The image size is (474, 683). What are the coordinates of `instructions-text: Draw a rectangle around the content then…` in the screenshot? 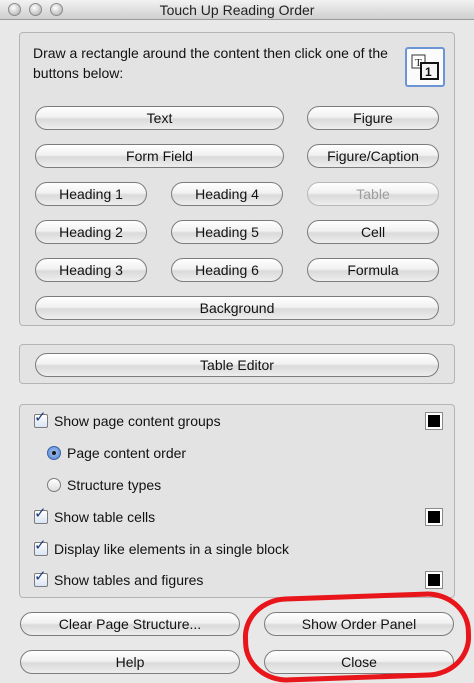 It's located at (210, 63).